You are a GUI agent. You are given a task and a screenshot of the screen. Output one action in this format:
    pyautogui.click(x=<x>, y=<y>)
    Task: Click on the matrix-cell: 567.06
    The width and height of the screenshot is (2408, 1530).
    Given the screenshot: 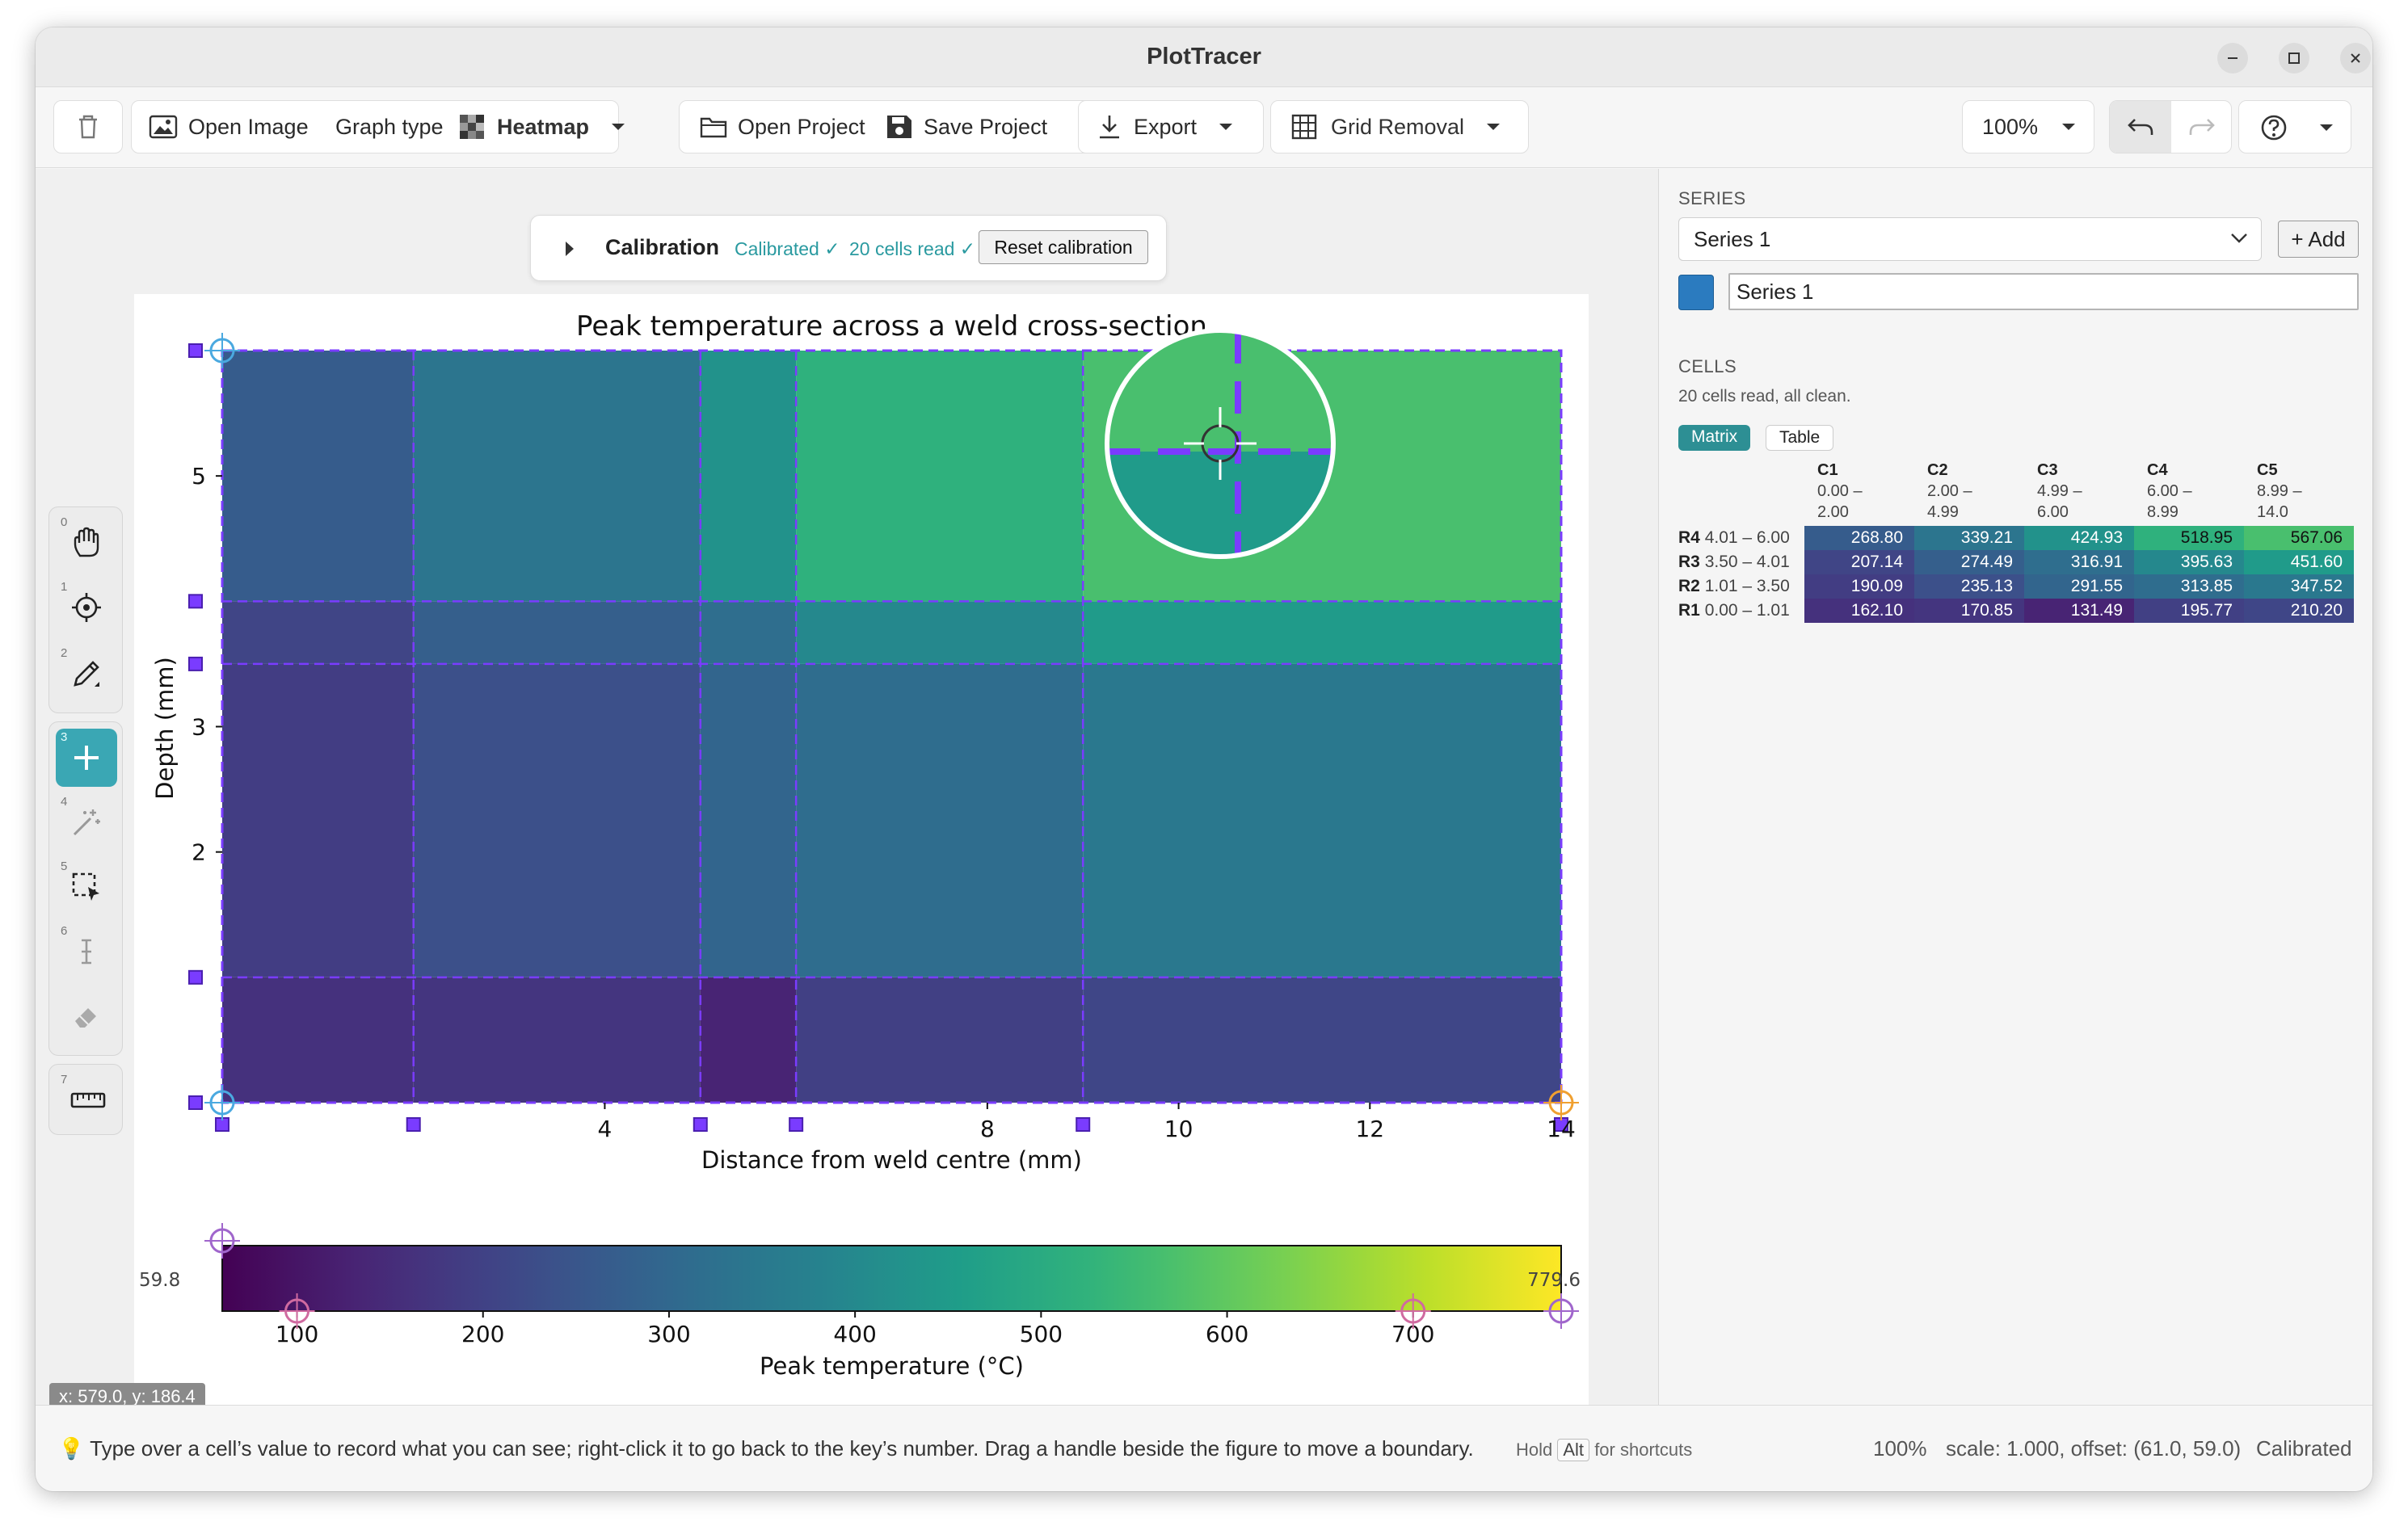 What is the action you would take?
    pyautogui.click(x=2299, y=538)
    